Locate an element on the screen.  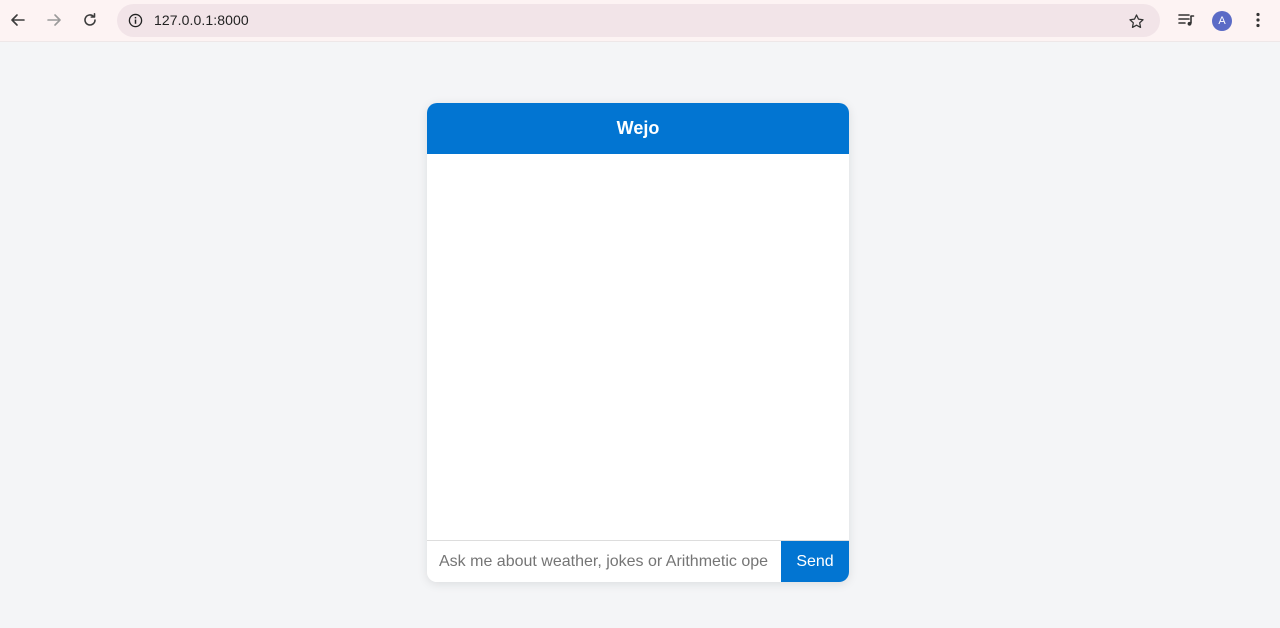
chat-input-row: Send is located at coordinates (638, 561).